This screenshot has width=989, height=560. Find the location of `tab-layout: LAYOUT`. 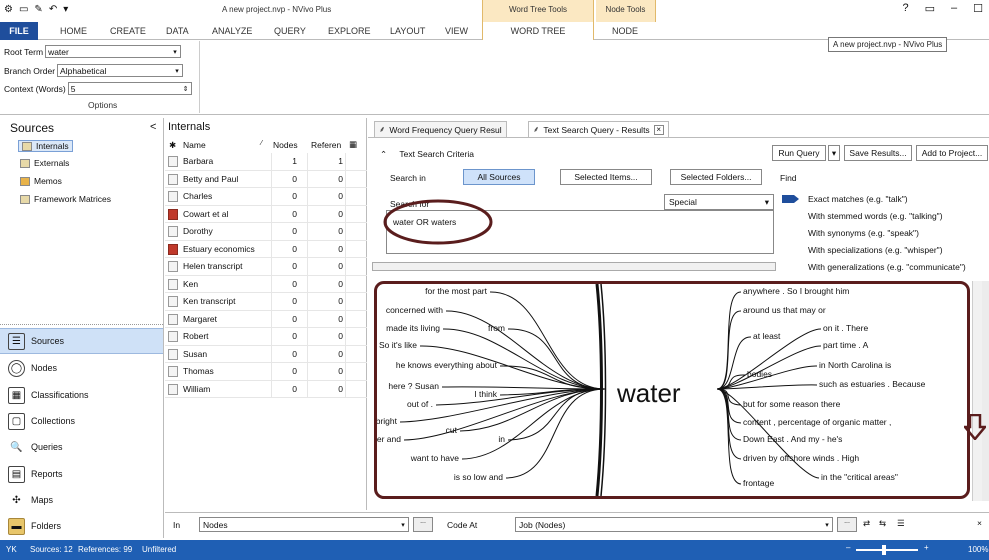

tab-layout: LAYOUT is located at coordinates (407, 31).